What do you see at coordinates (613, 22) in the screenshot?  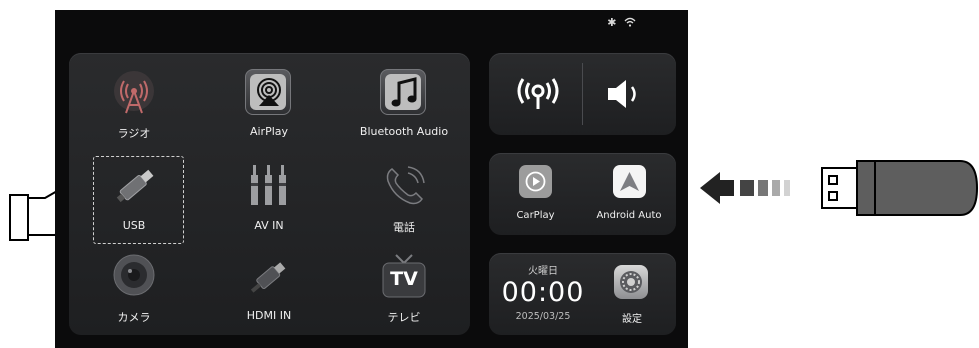 I see `bluetooth-icon: ✱` at bounding box center [613, 22].